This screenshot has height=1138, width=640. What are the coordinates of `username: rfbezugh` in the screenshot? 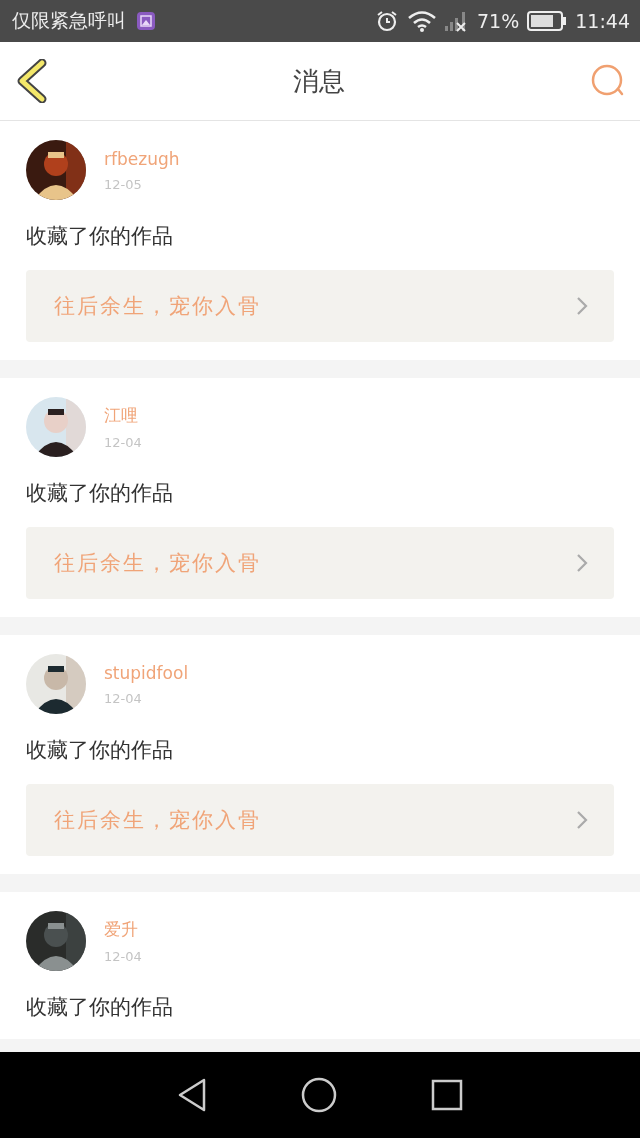 It's located at (142, 158).